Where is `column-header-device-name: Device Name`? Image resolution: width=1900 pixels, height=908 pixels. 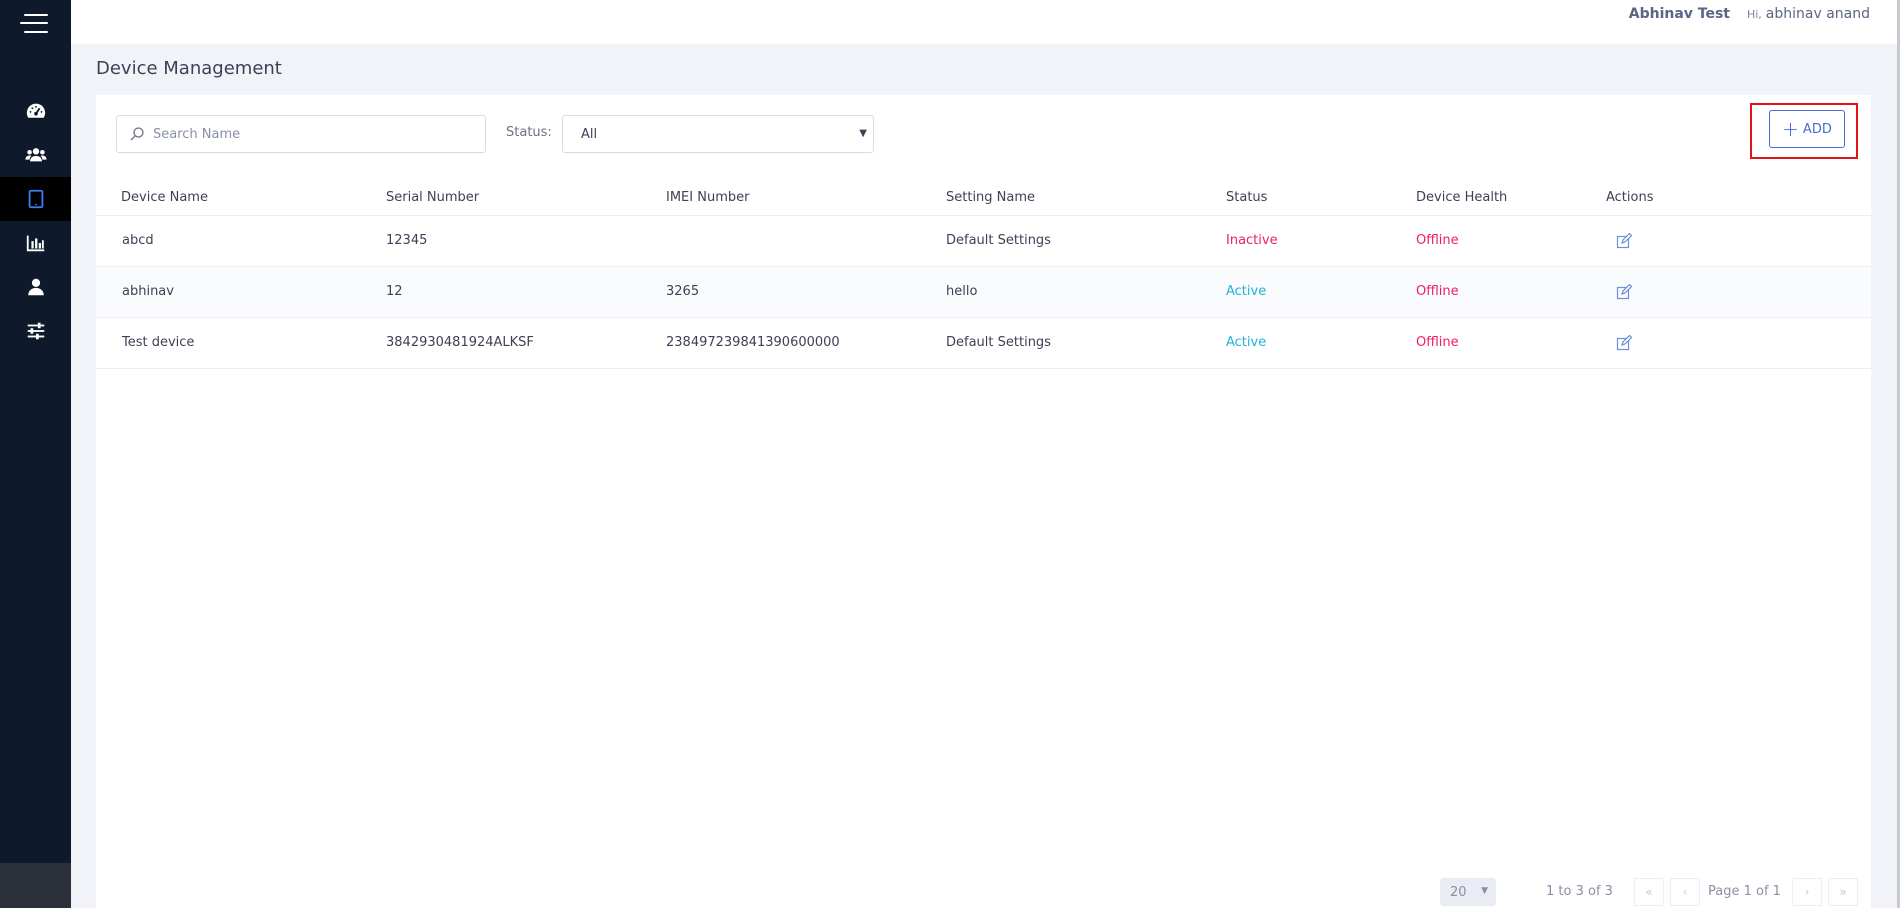 column-header-device-name: Device Name is located at coordinates (164, 197).